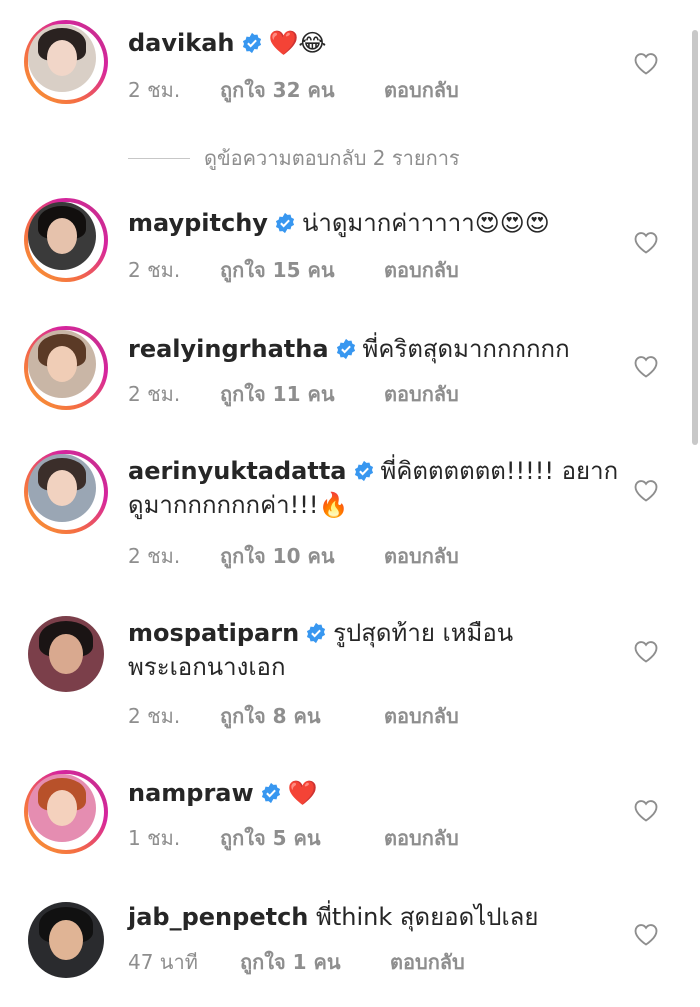  Describe the element at coordinates (277, 394) in the screenshot. I see `likes-count-link: ถูกใจ 11 คน` at that location.